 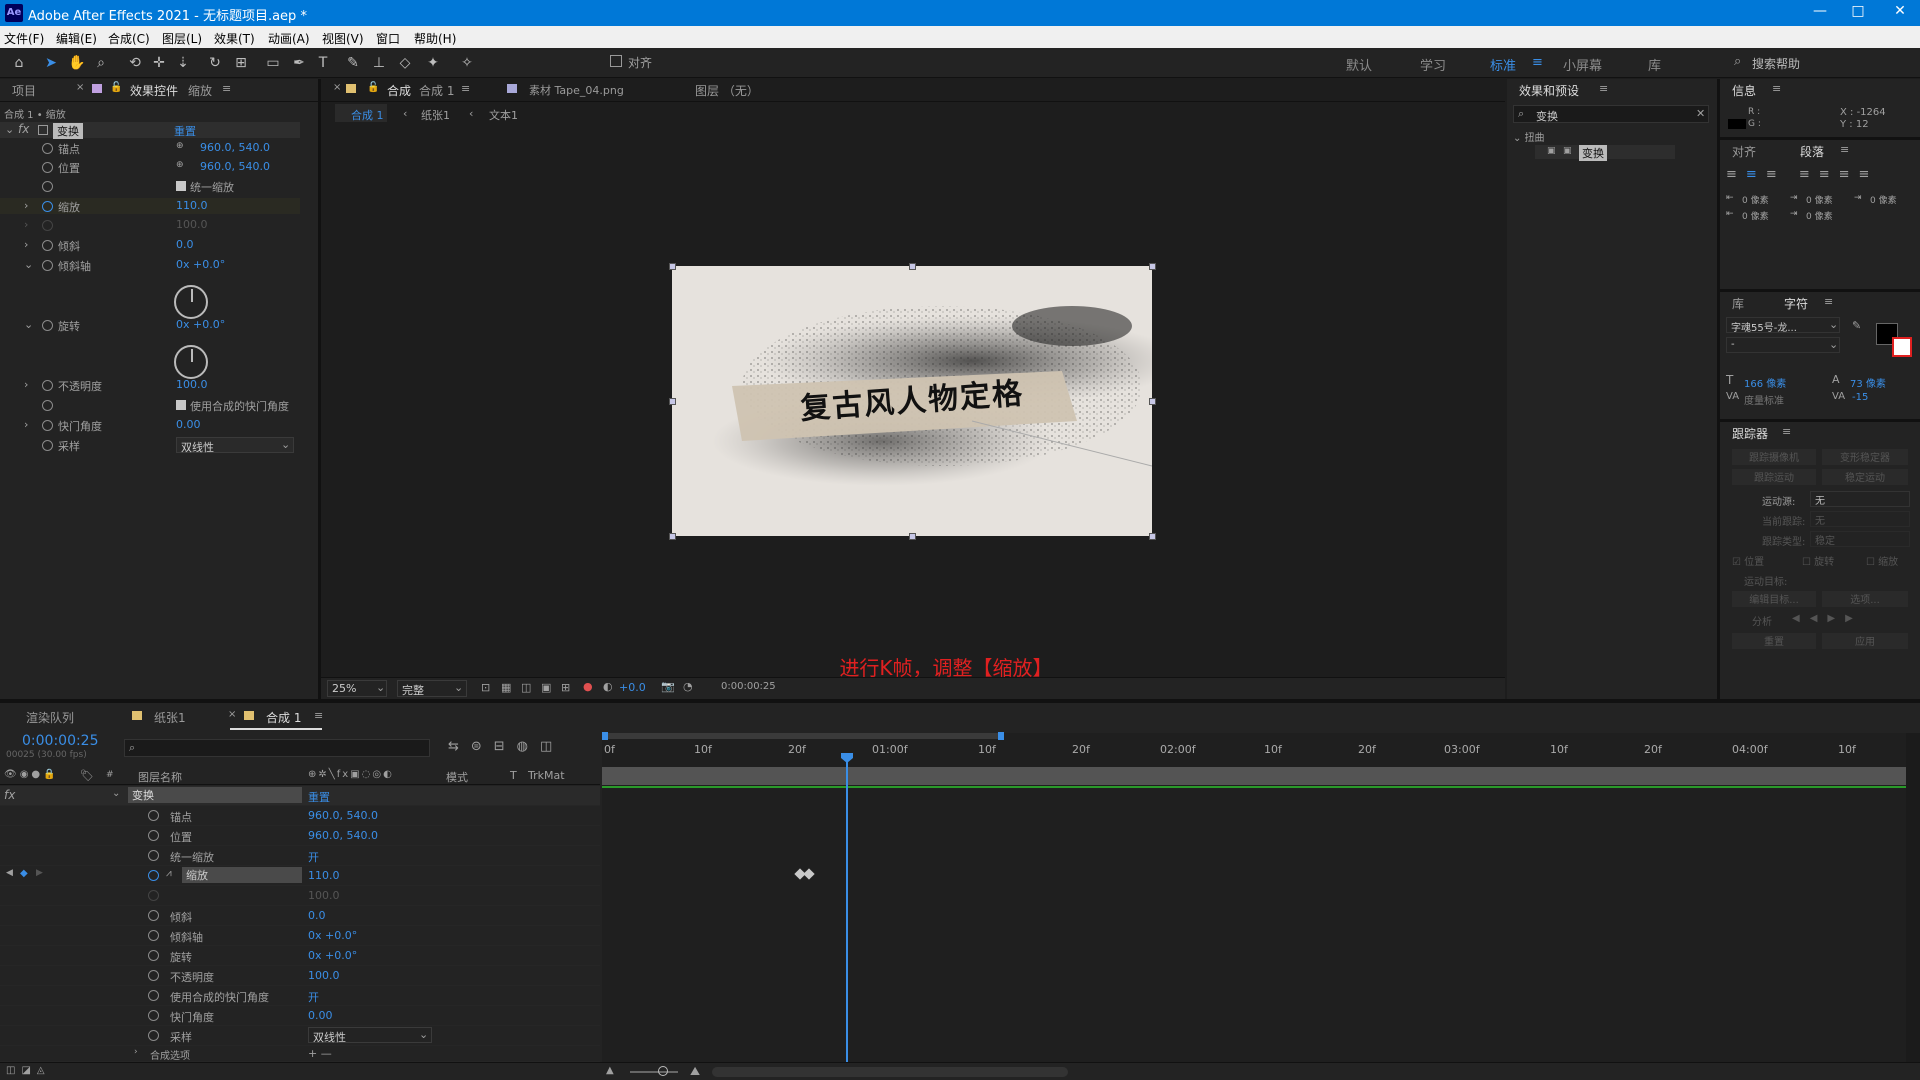 I want to click on mode-column: 模式, so click(x=457, y=777).